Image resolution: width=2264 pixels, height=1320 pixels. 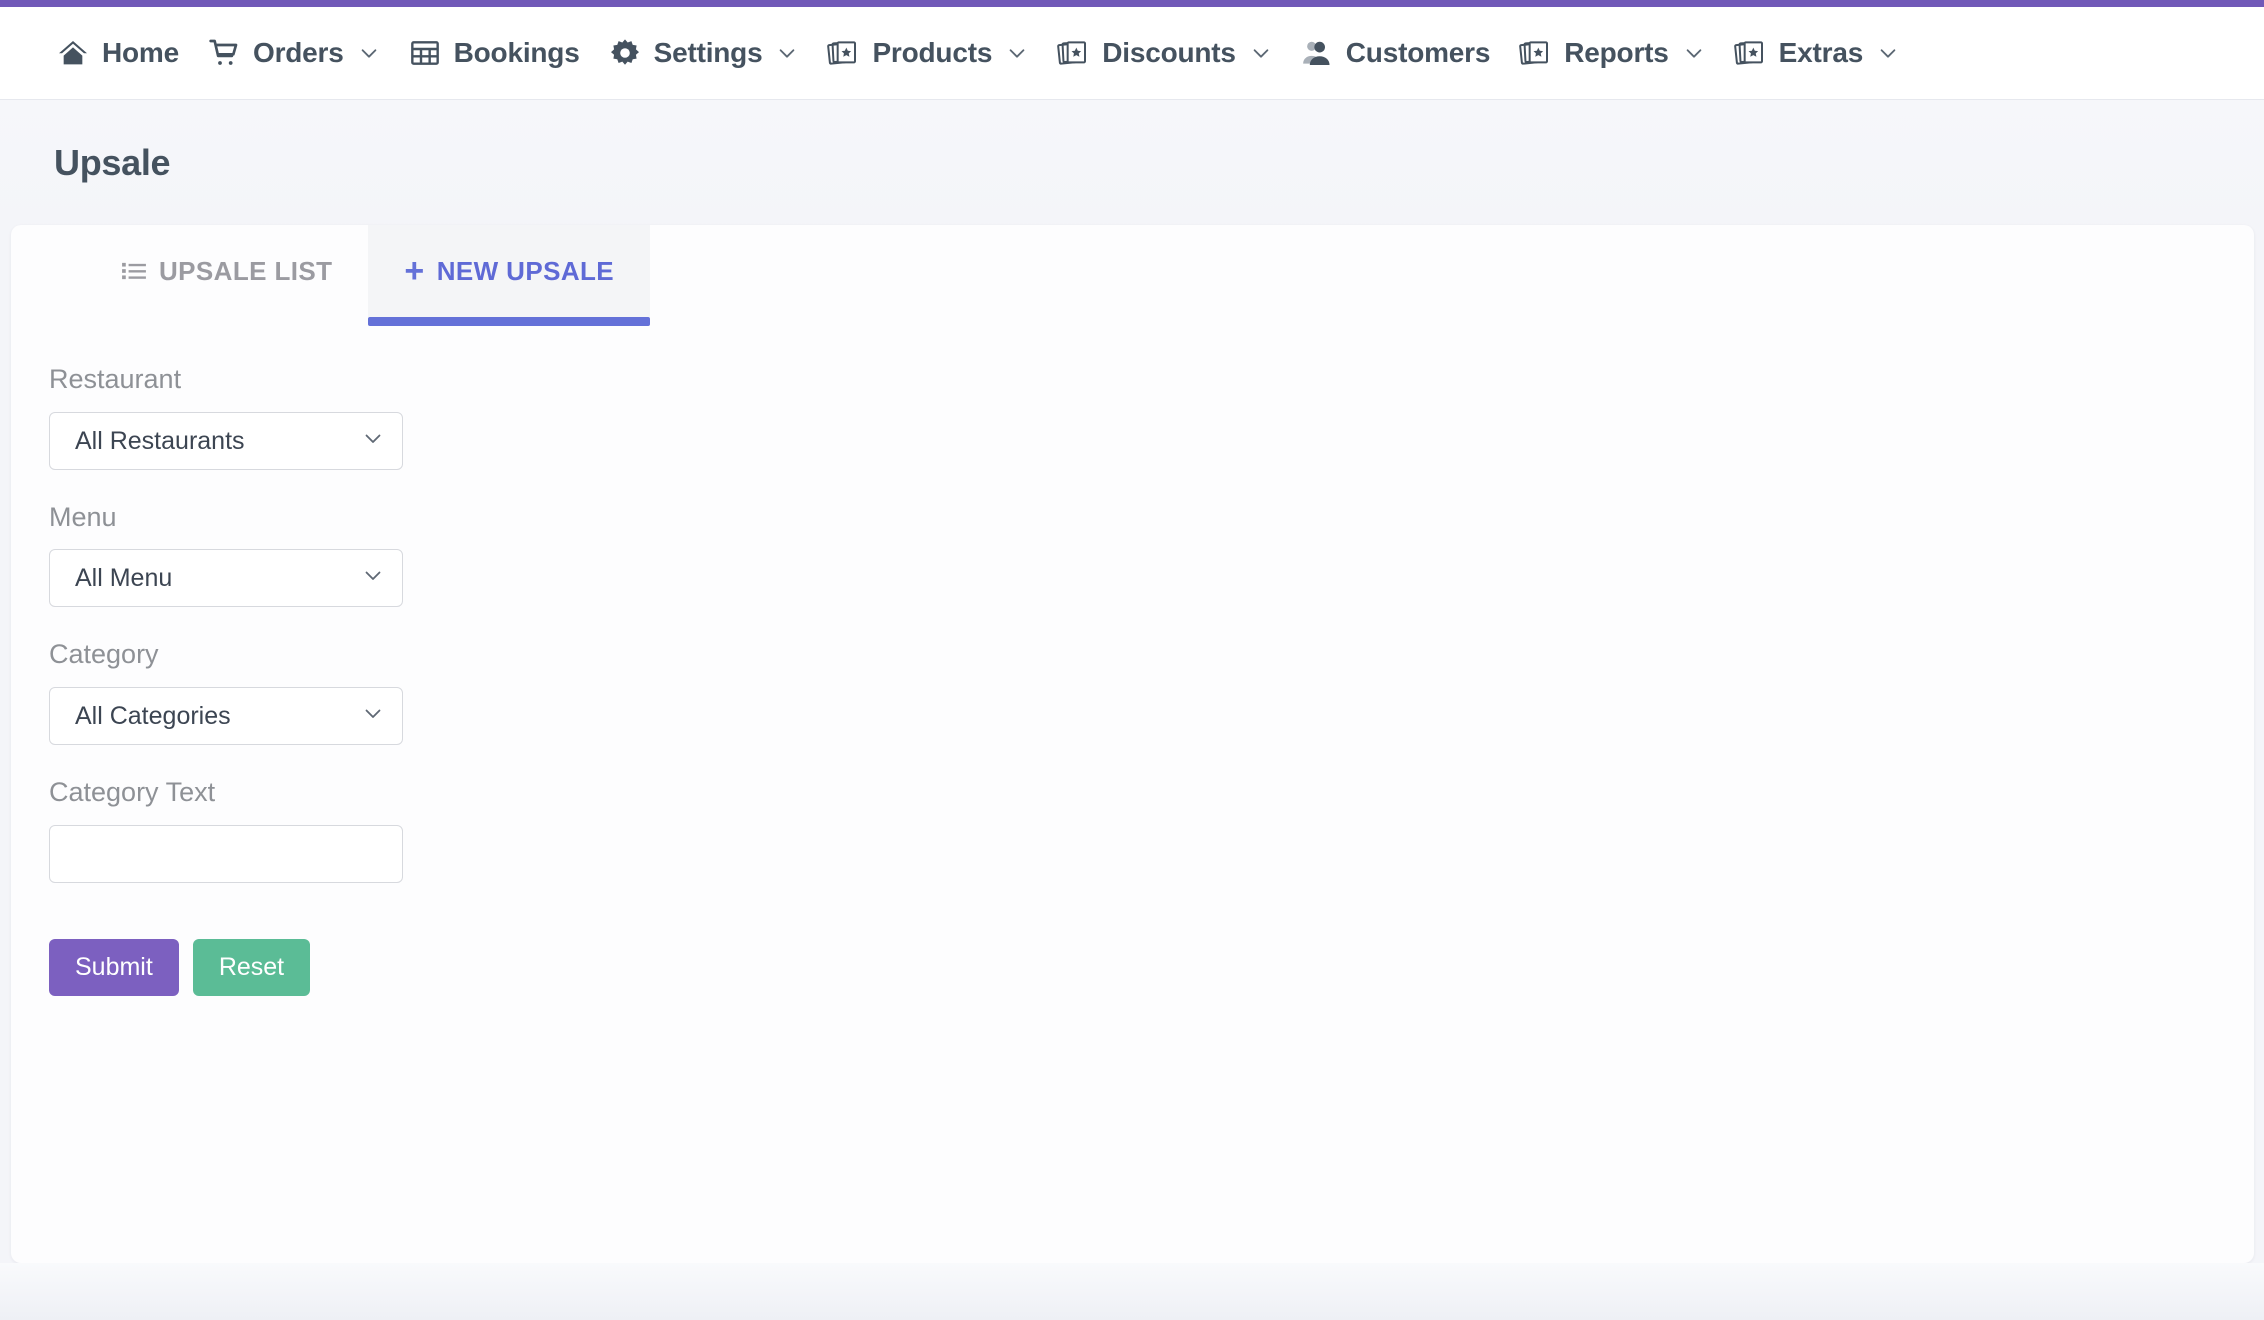 I want to click on field-label-category: Category, so click(x=104, y=654).